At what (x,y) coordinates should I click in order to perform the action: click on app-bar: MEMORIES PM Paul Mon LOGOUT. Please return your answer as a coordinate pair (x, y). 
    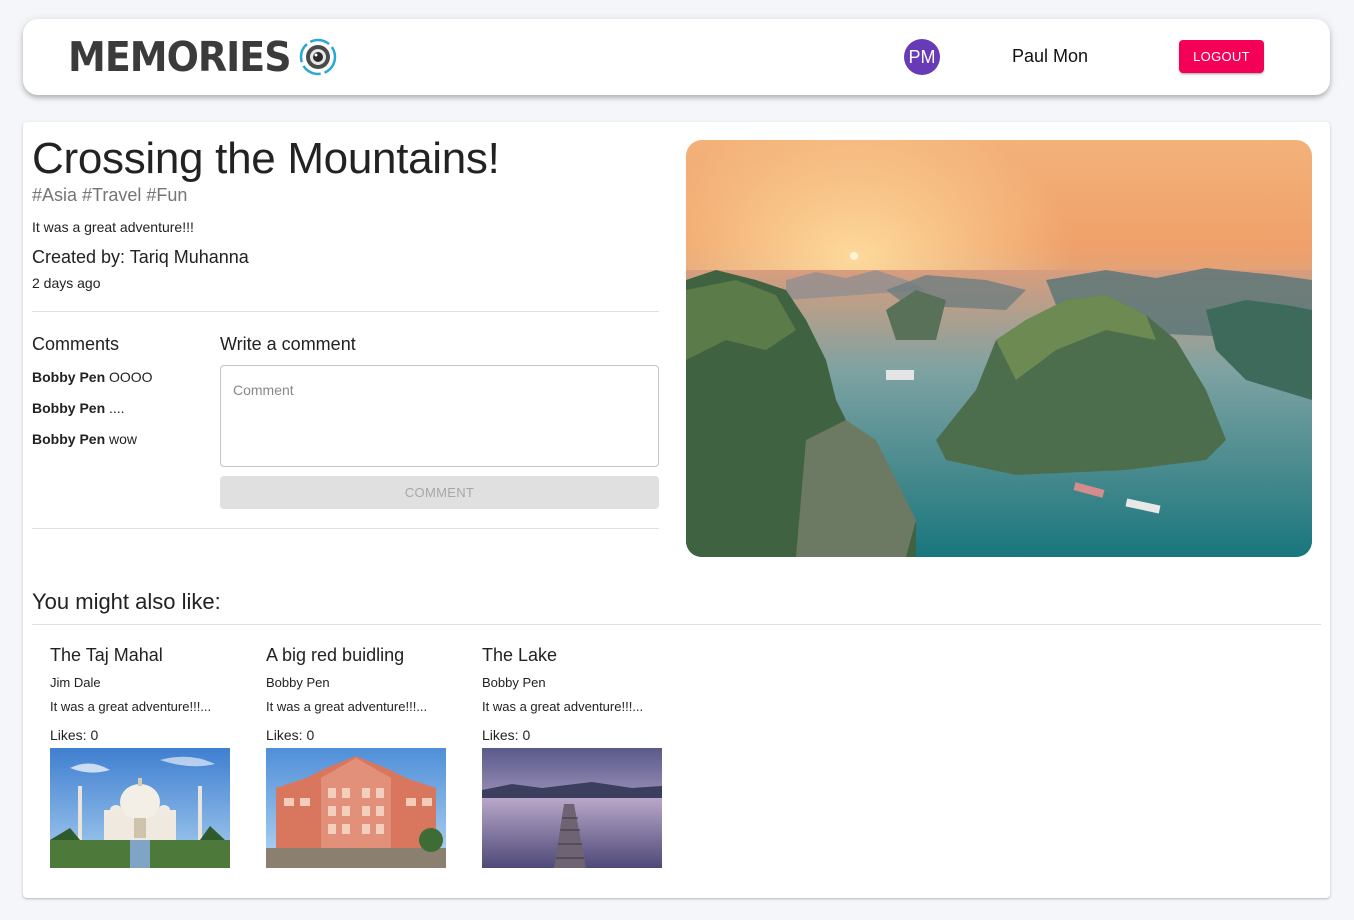
    Looking at the image, I should click on (676, 57).